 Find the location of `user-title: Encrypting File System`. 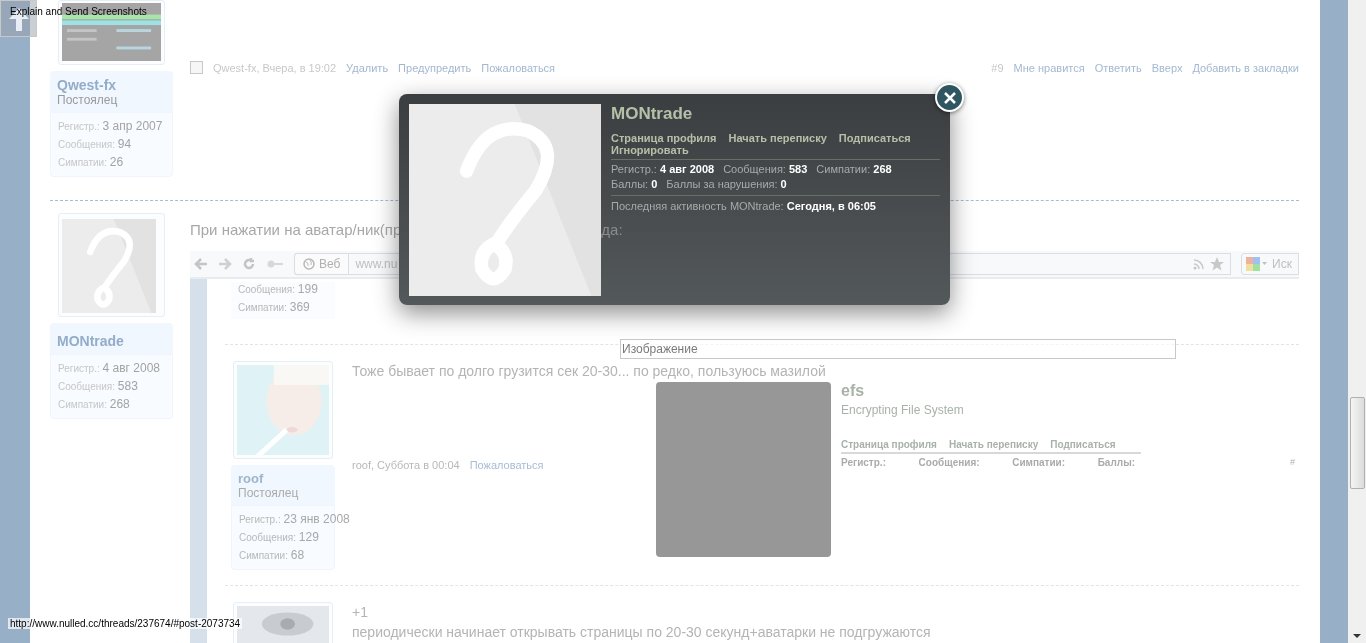

user-title: Encrypting File System is located at coordinates (903, 410).